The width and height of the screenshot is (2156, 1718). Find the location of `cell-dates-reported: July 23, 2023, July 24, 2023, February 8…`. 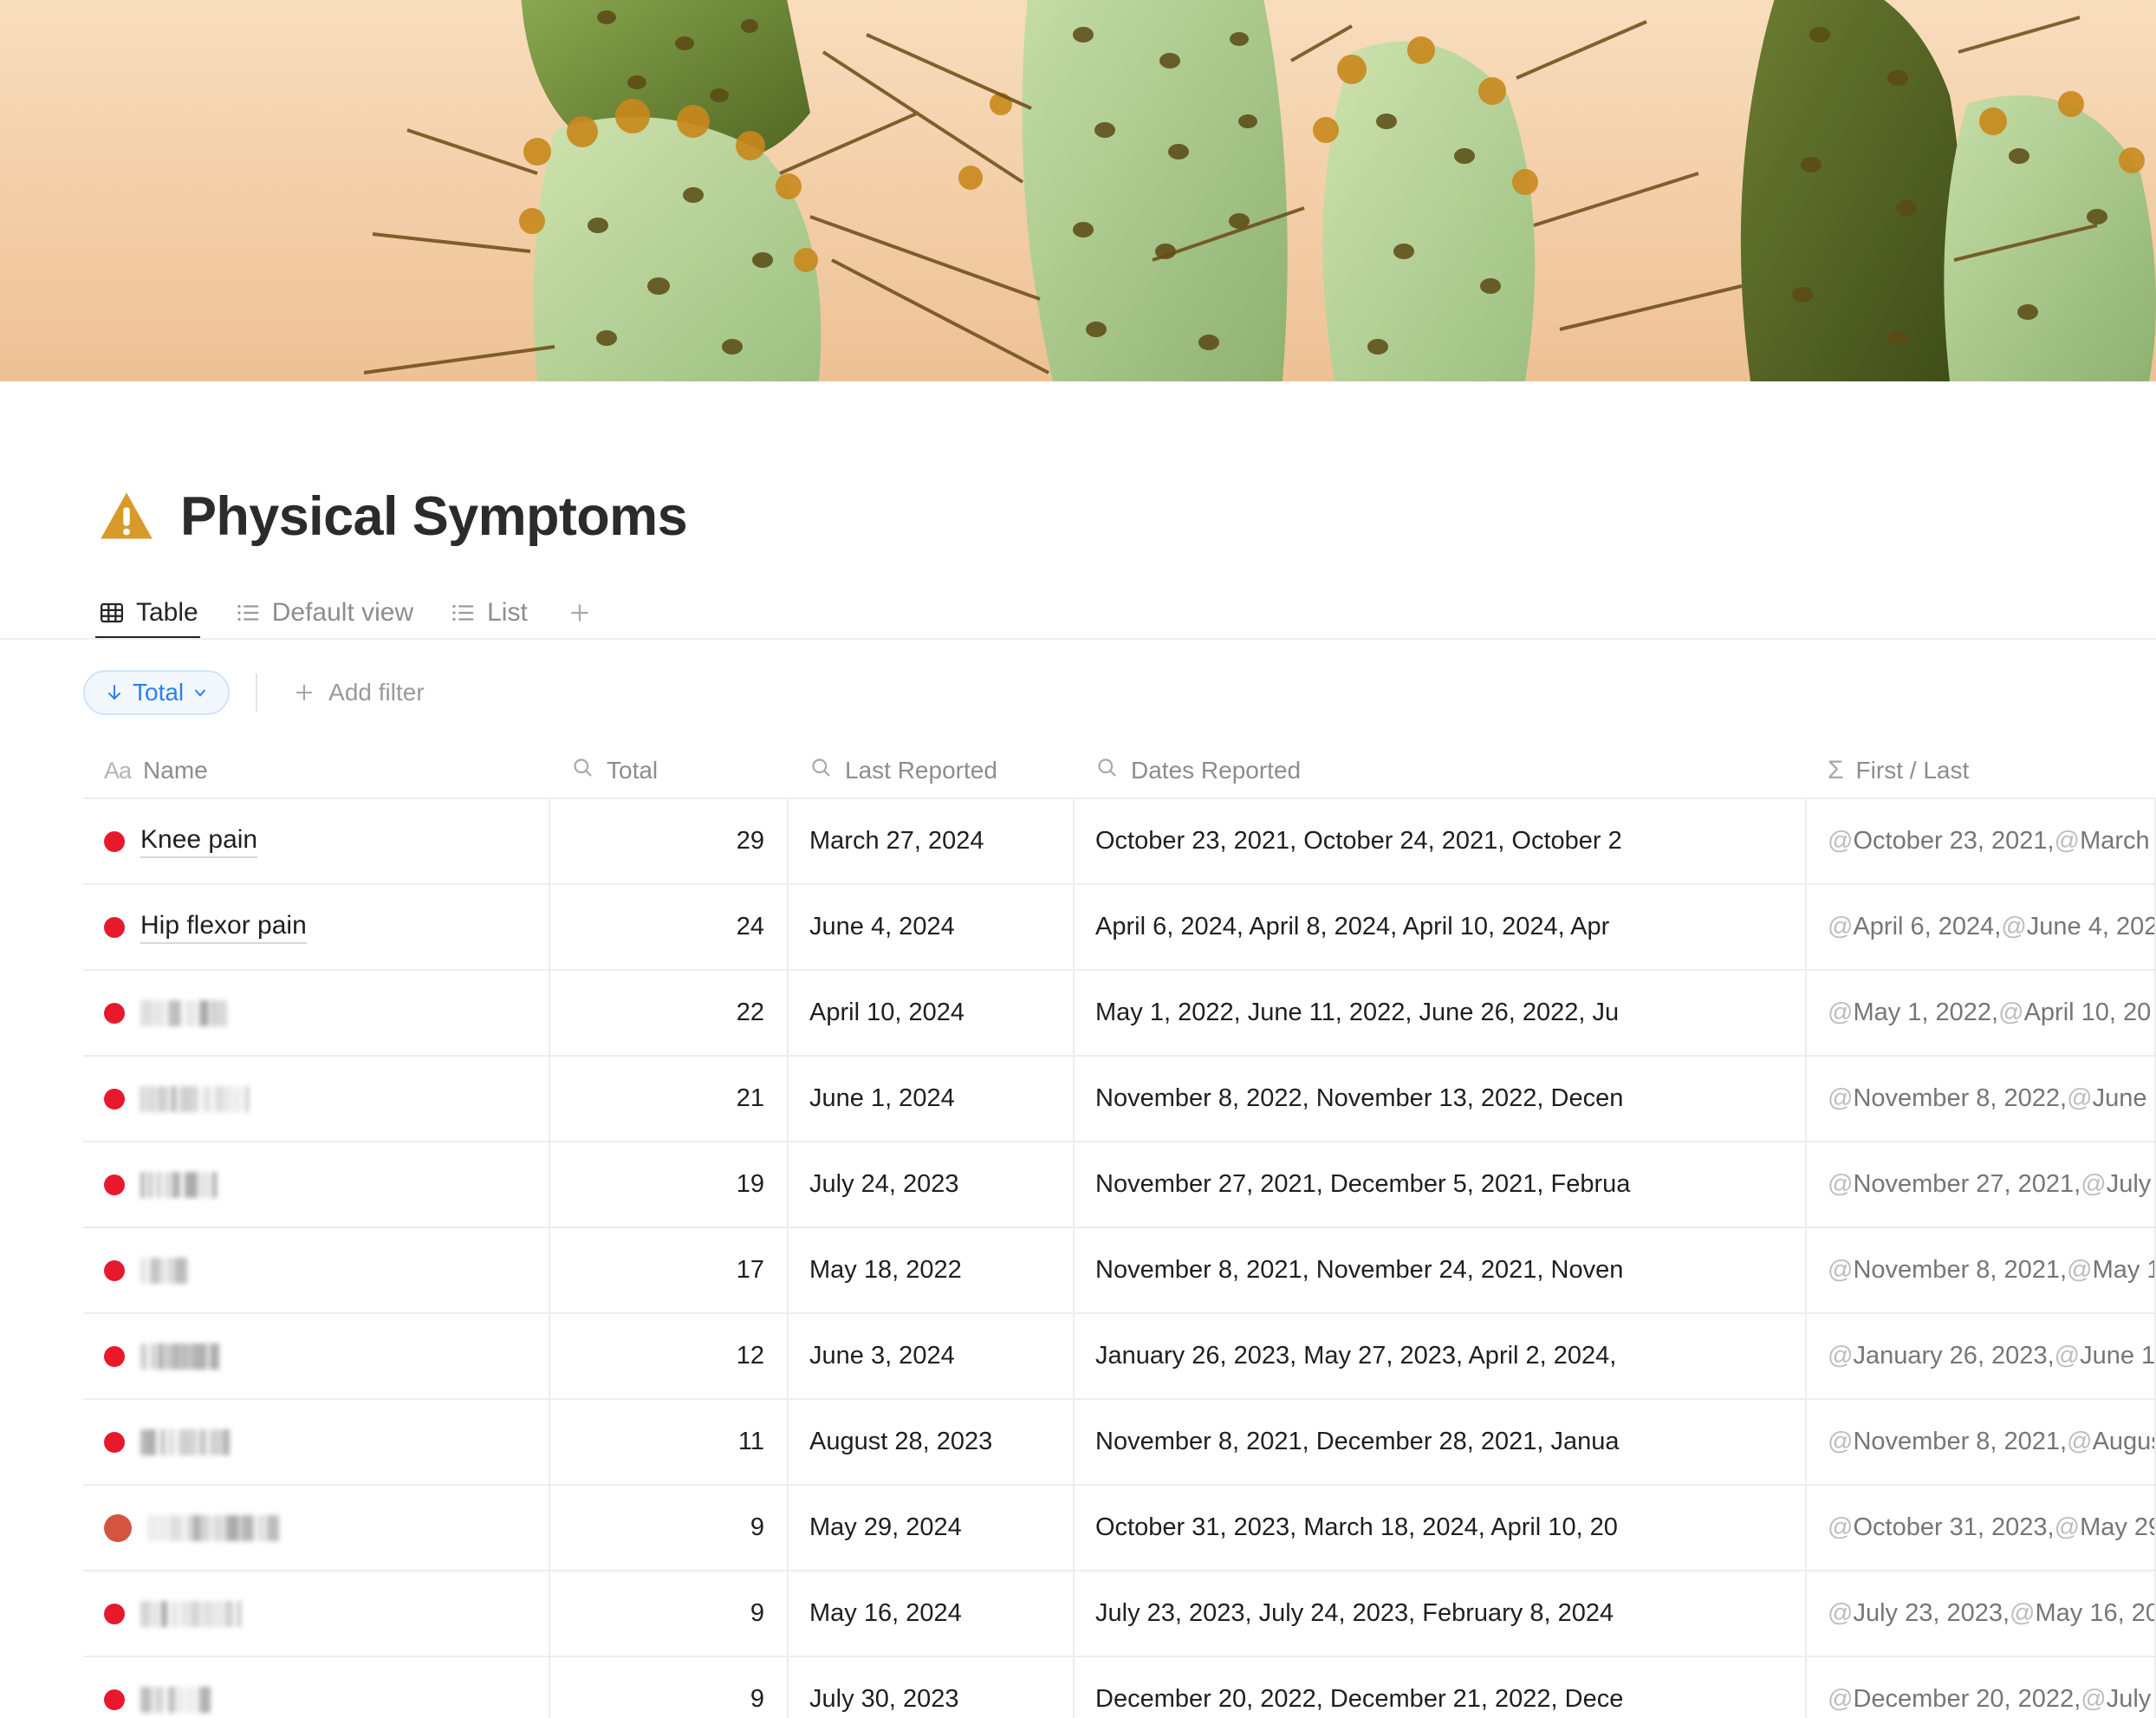

cell-dates-reported: July 23, 2023, July 24, 2023, February 8… is located at coordinates (1441, 1614).